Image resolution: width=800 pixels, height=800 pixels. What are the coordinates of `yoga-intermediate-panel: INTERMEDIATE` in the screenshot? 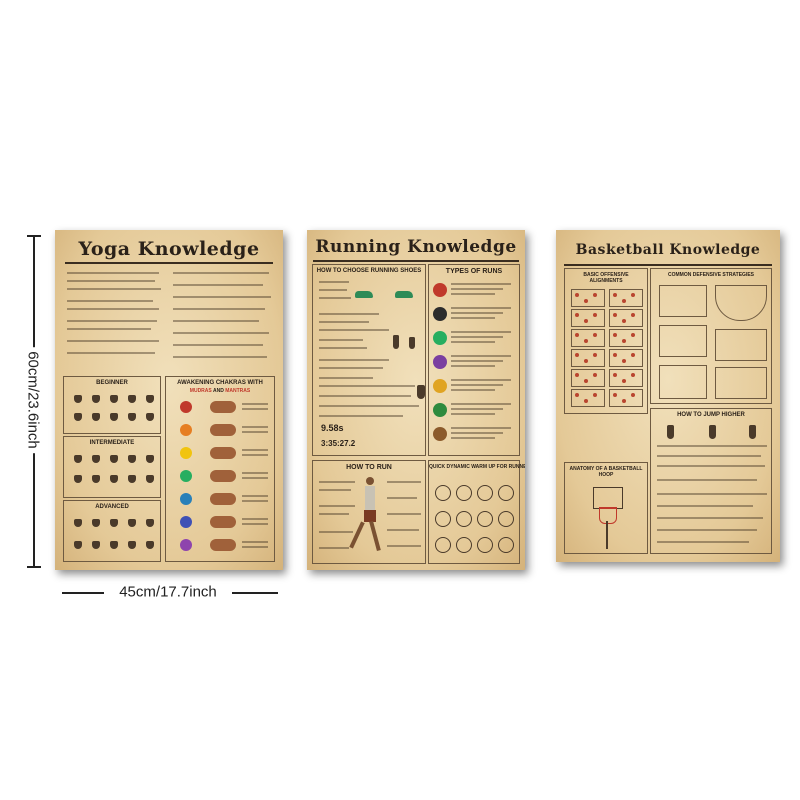 It's located at (112, 467).